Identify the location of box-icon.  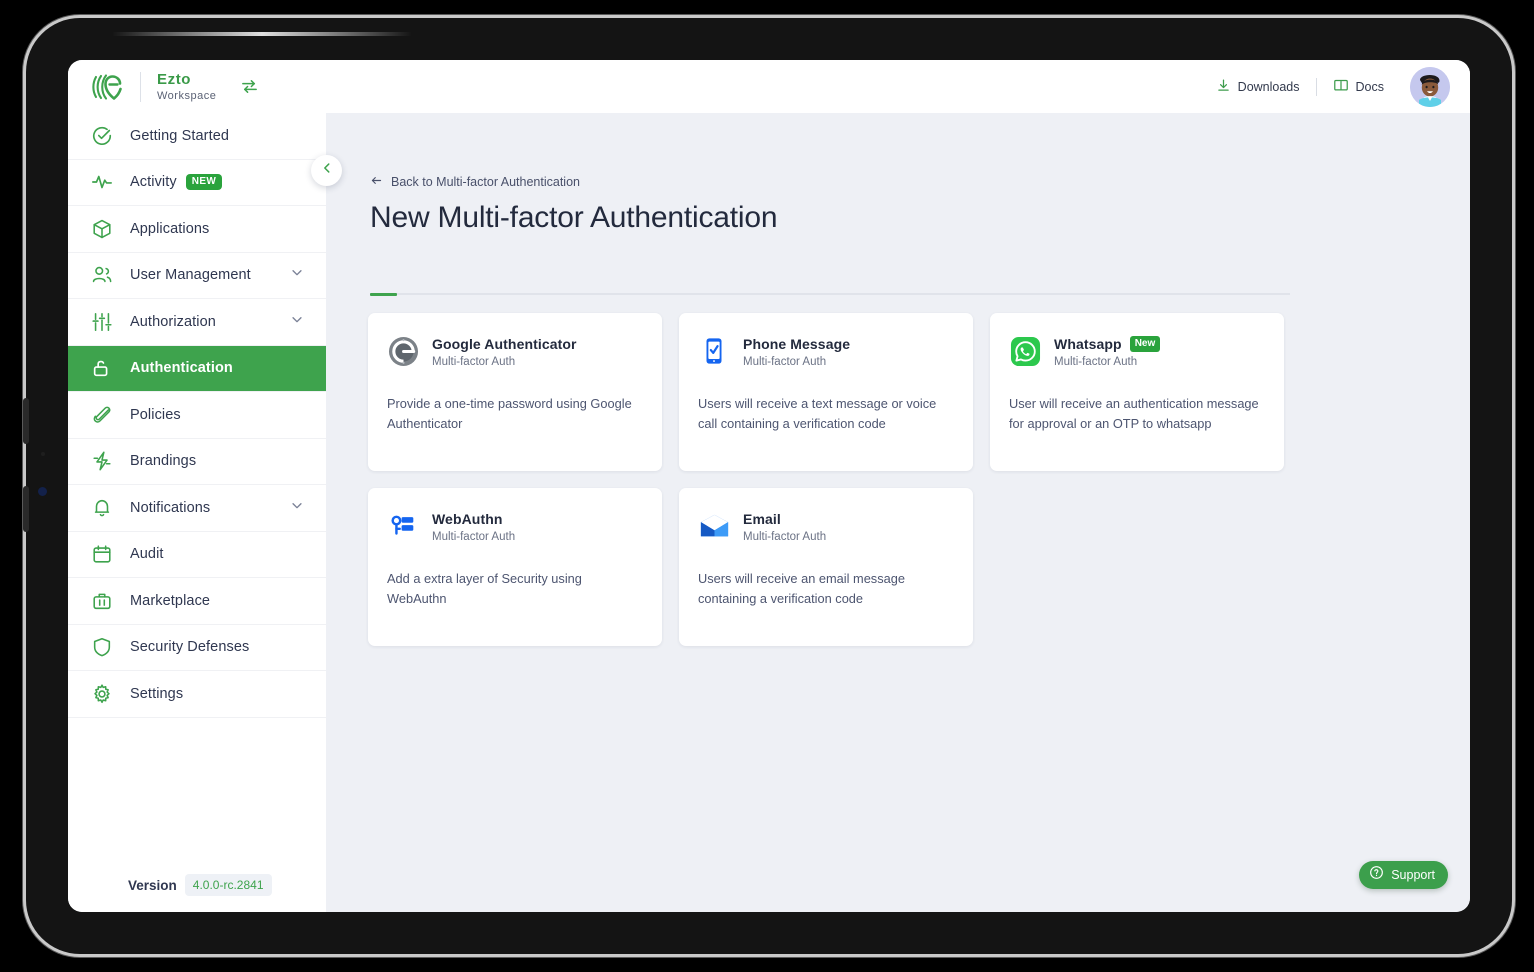
(102, 229).